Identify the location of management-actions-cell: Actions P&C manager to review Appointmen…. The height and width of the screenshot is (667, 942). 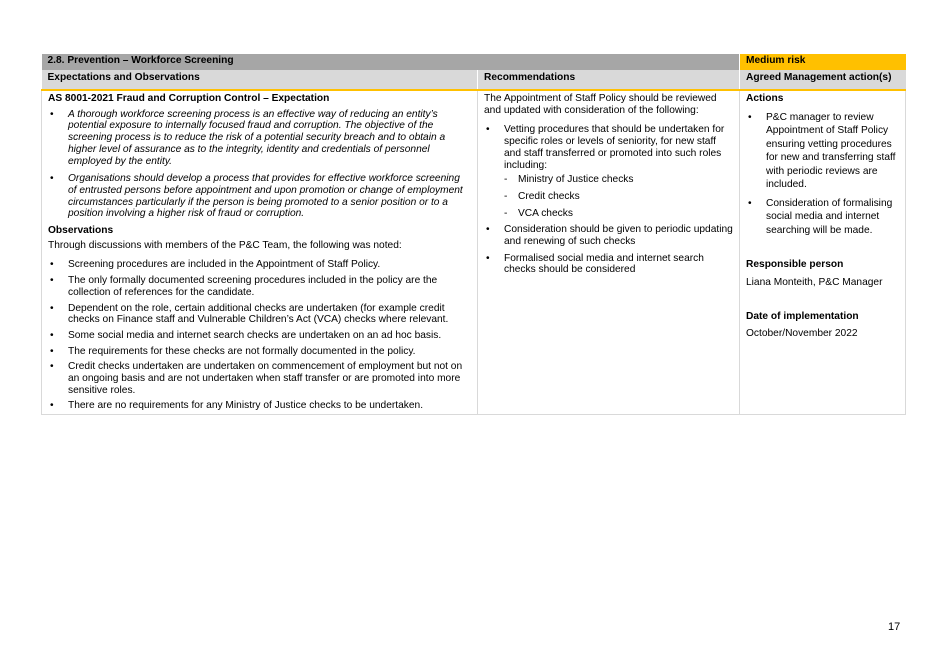
(822, 253).